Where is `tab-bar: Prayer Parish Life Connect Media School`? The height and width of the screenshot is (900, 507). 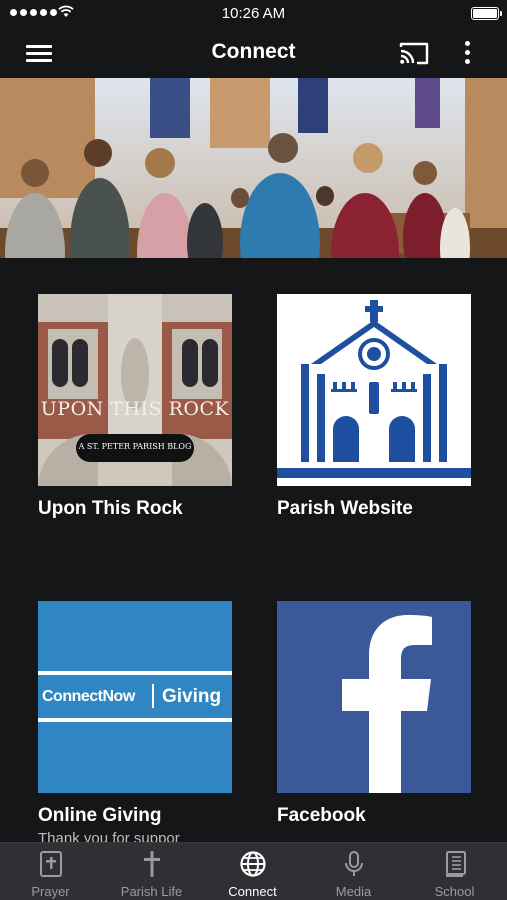
tab-bar: Prayer Parish Life Connect Media School is located at coordinates (253, 871).